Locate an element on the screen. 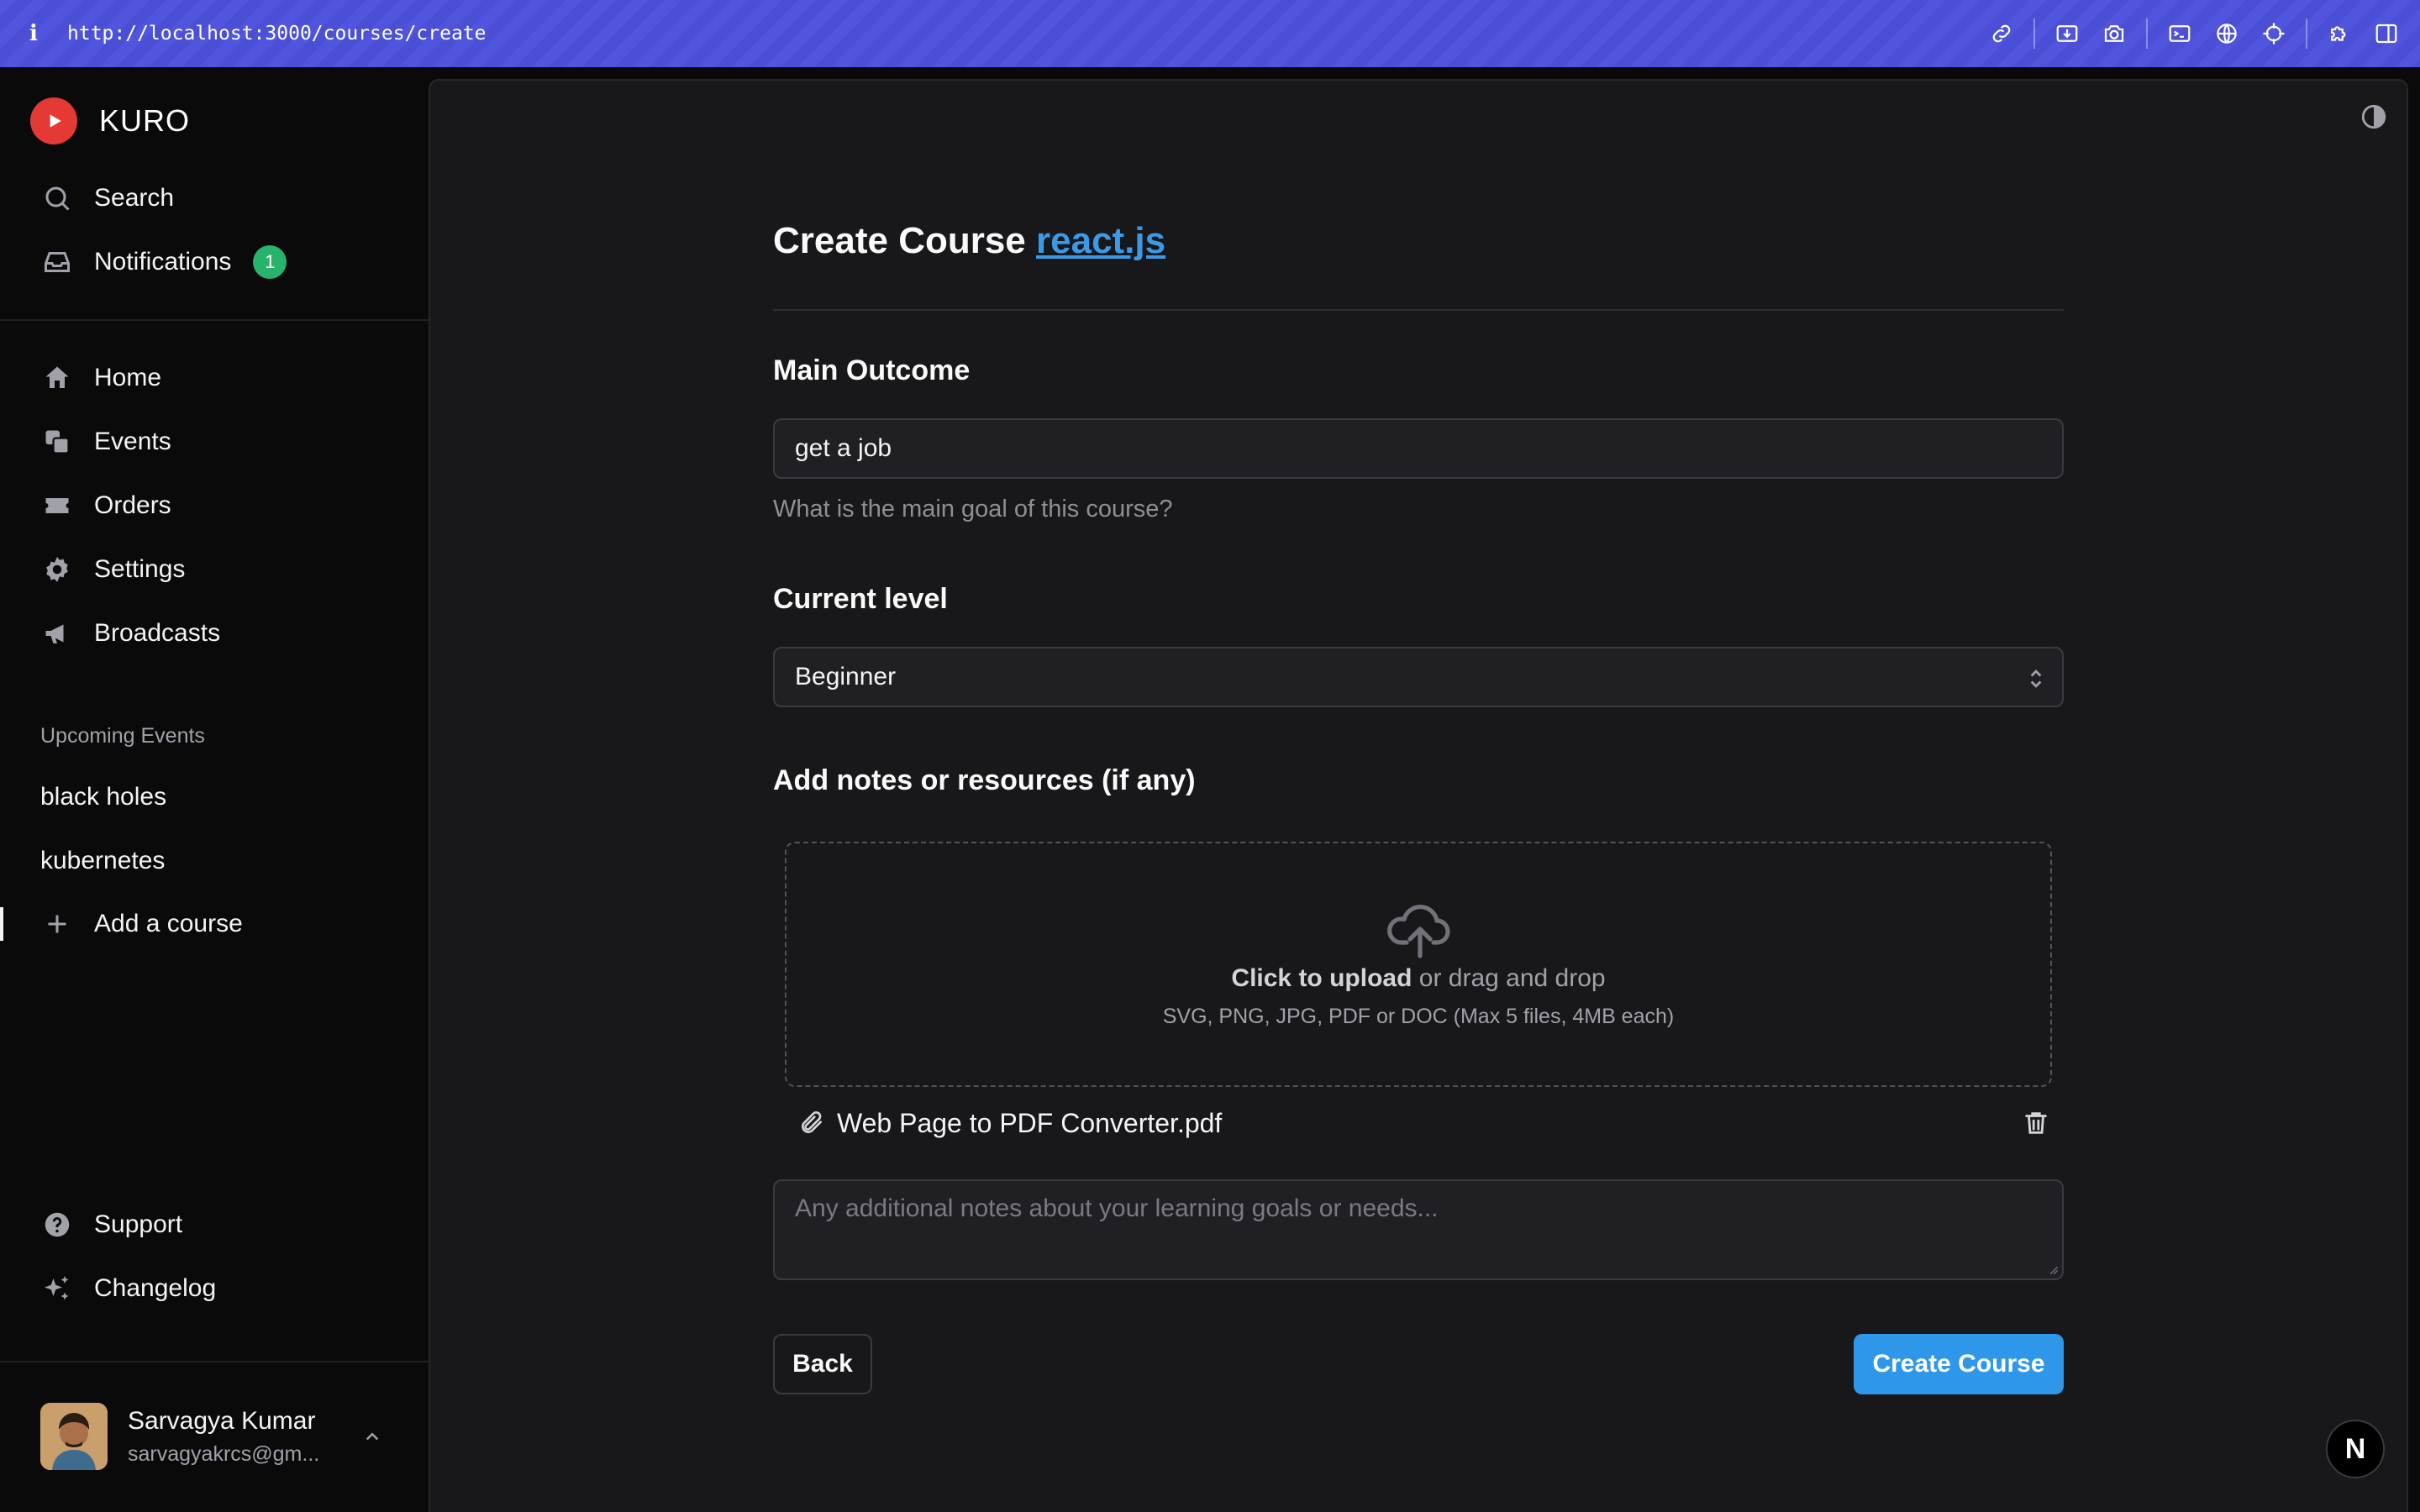 This screenshot has height=1512, width=2420. sidebar-item-label: Notifications is located at coordinates (163, 262).